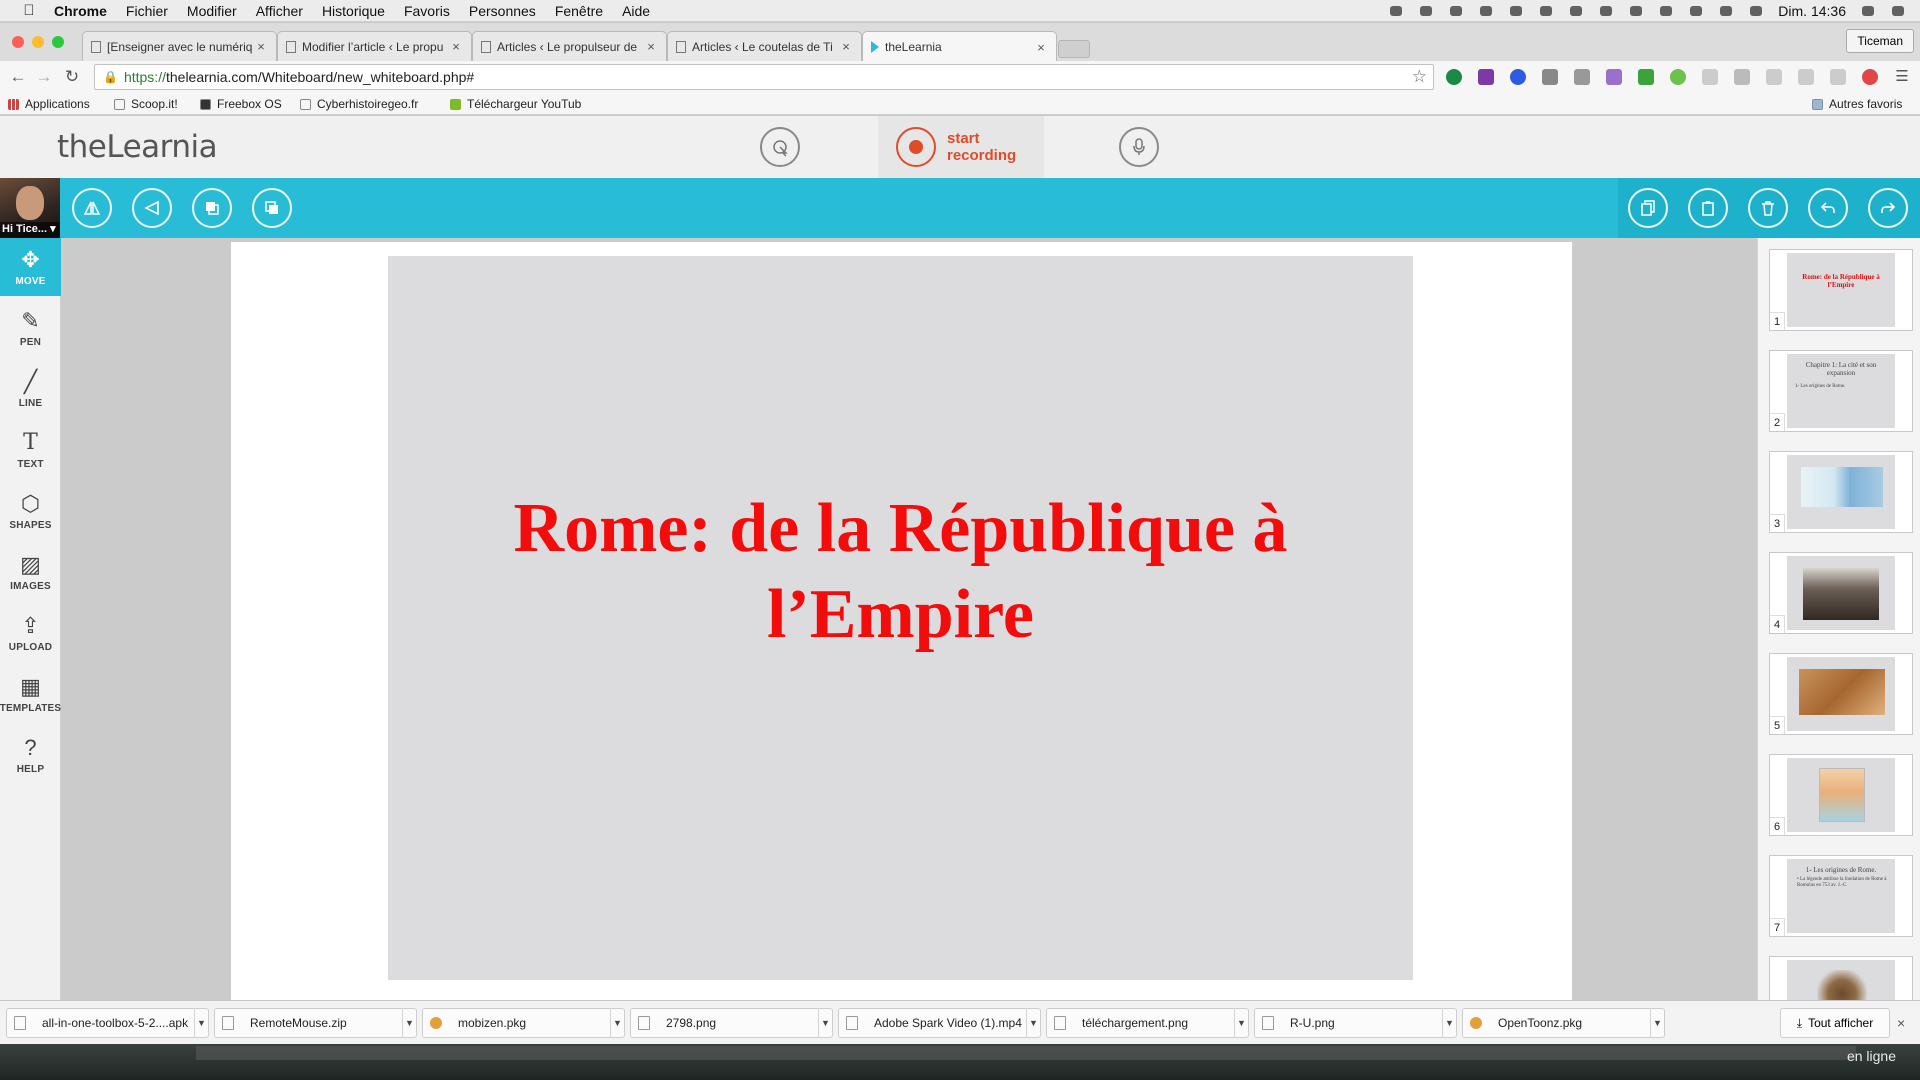 Image resolution: width=1920 pixels, height=1080 pixels. I want to click on extension-k-icon, so click(1518, 77).